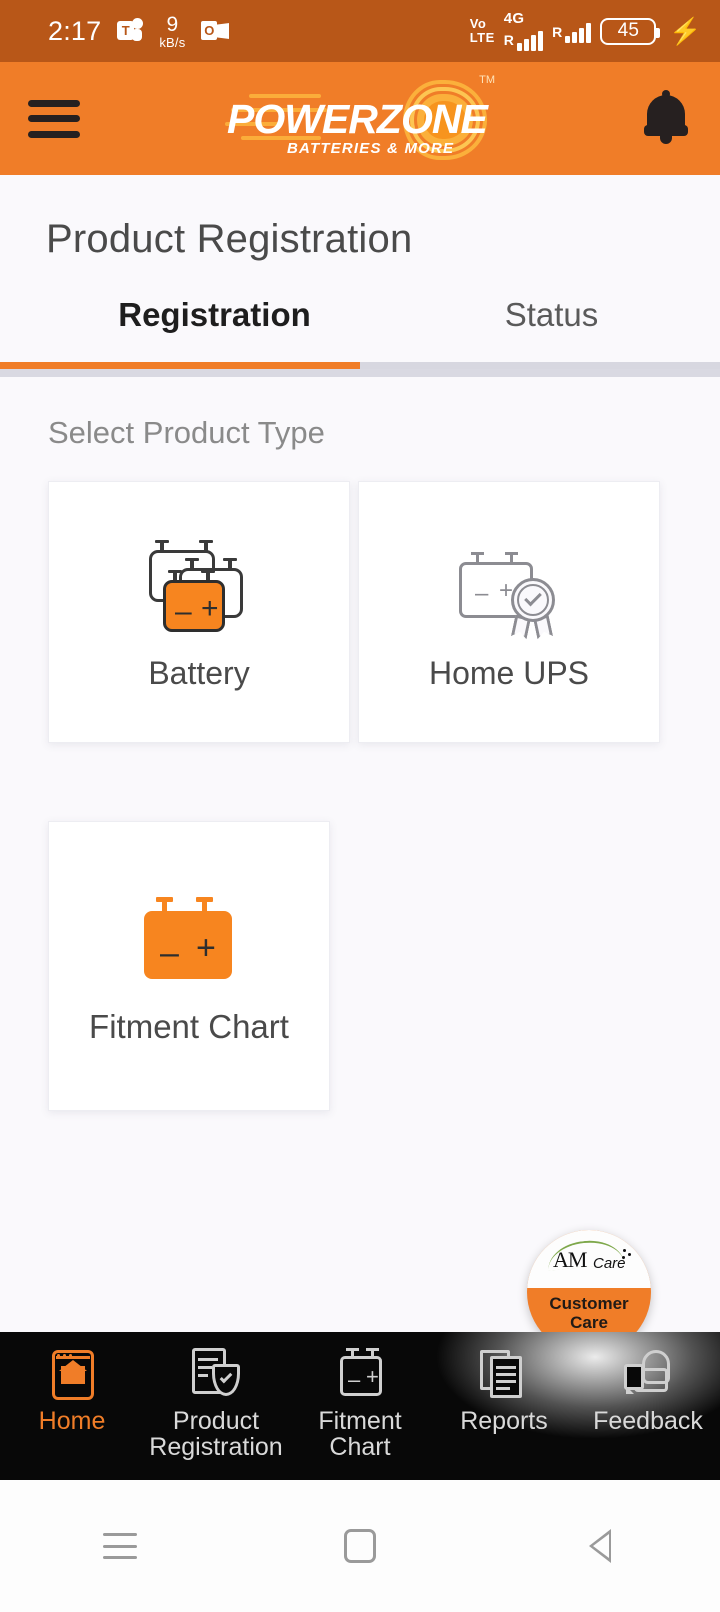 The image size is (720, 1612). Describe the element at coordinates (514, 18) in the screenshot. I see `network-type-label: 4G` at that location.